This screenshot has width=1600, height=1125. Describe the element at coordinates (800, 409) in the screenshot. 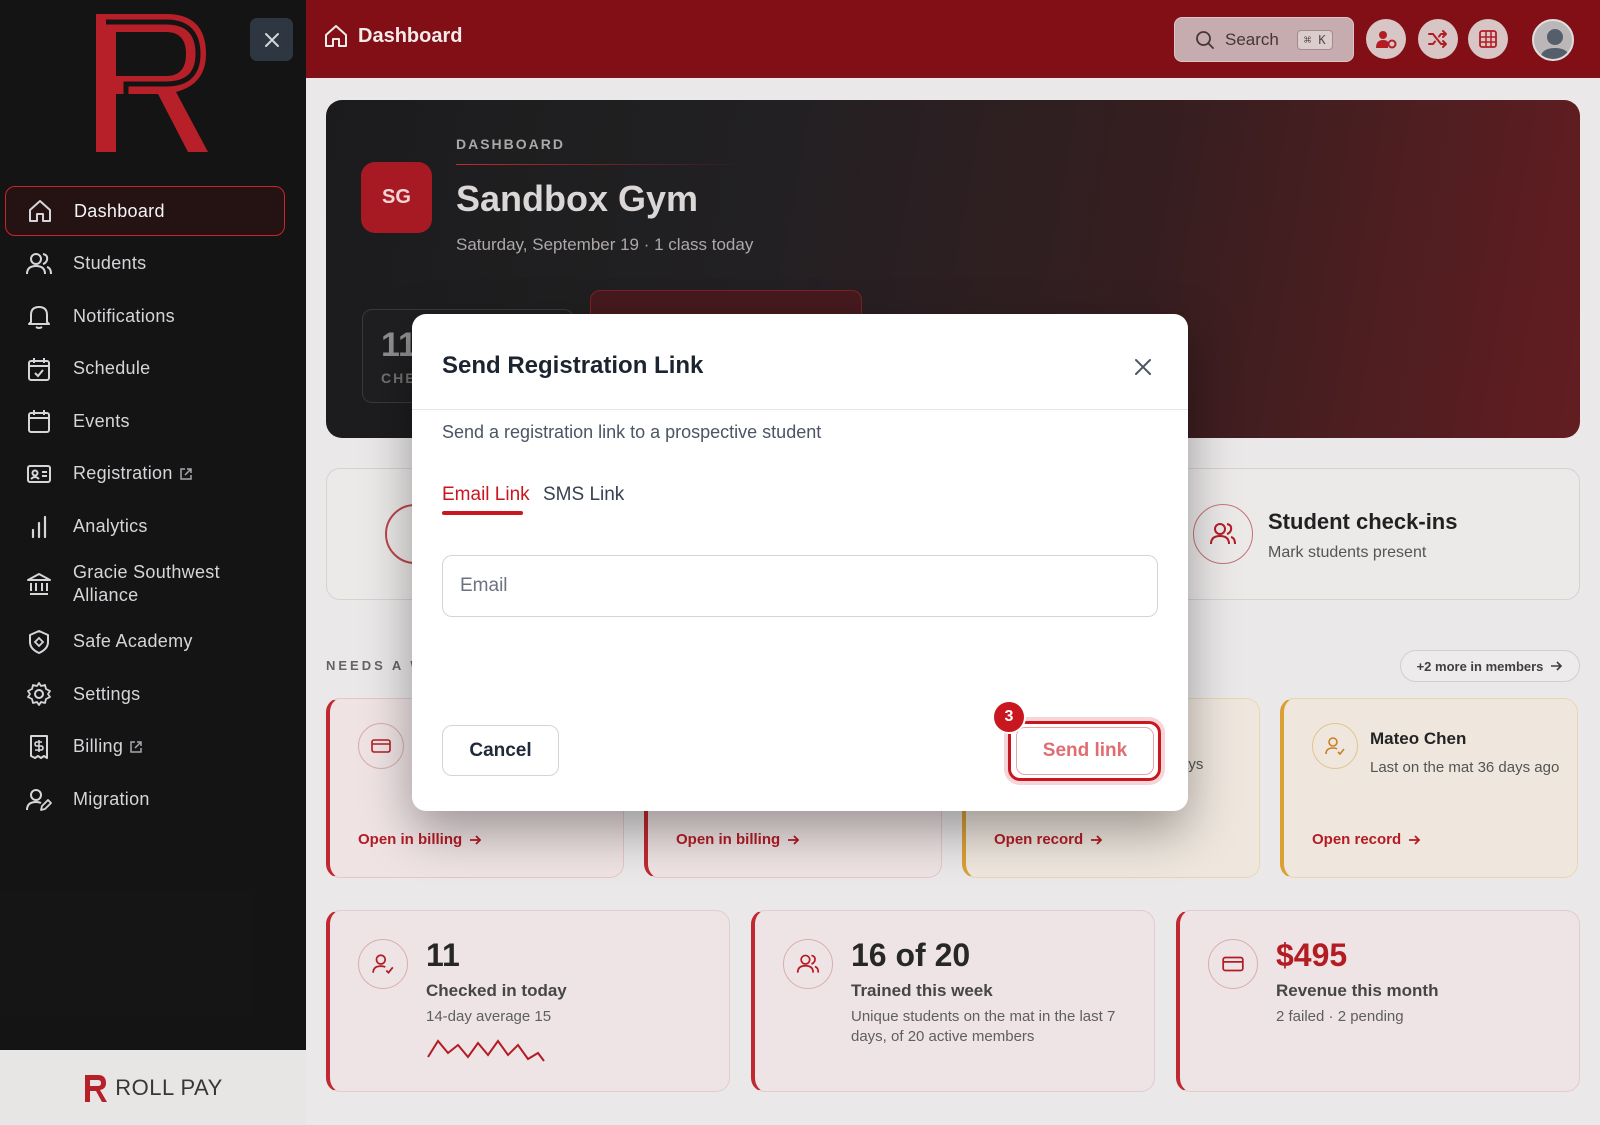

I see `modal-divider` at that location.